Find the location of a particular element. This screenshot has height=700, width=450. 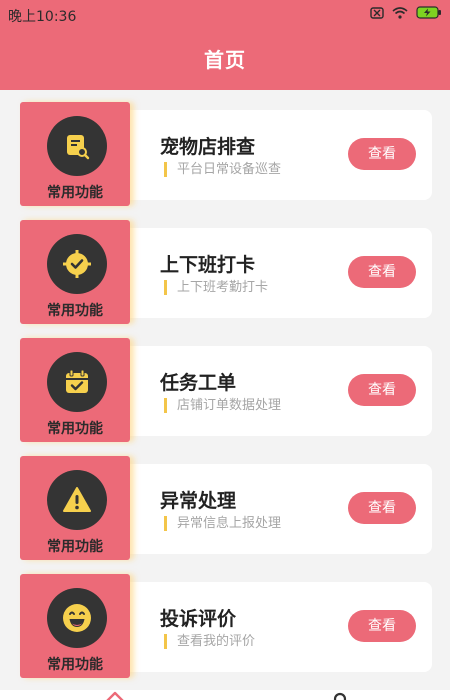

smile-icon is located at coordinates (77, 618).